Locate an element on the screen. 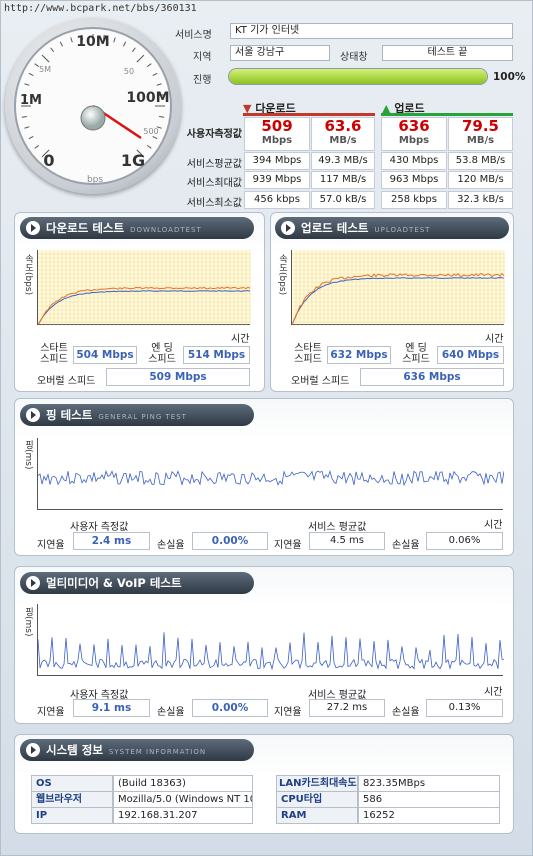 This screenshot has width=533, height=856. progress-fill is located at coordinates (358, 76).